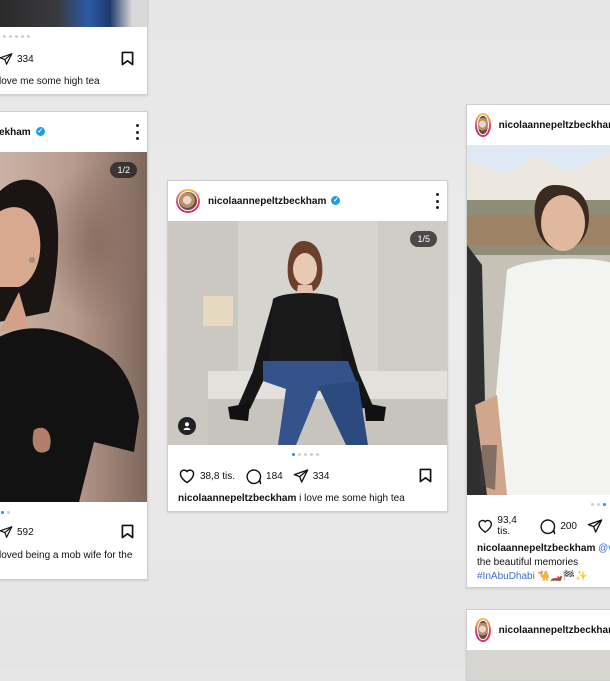 Image resolution: width=610 pixels, height=681 pixels. What do you see at coordinates (274, 476) in the screenshot?
I see `comment-count: 184` at bounding box center [274, 476].